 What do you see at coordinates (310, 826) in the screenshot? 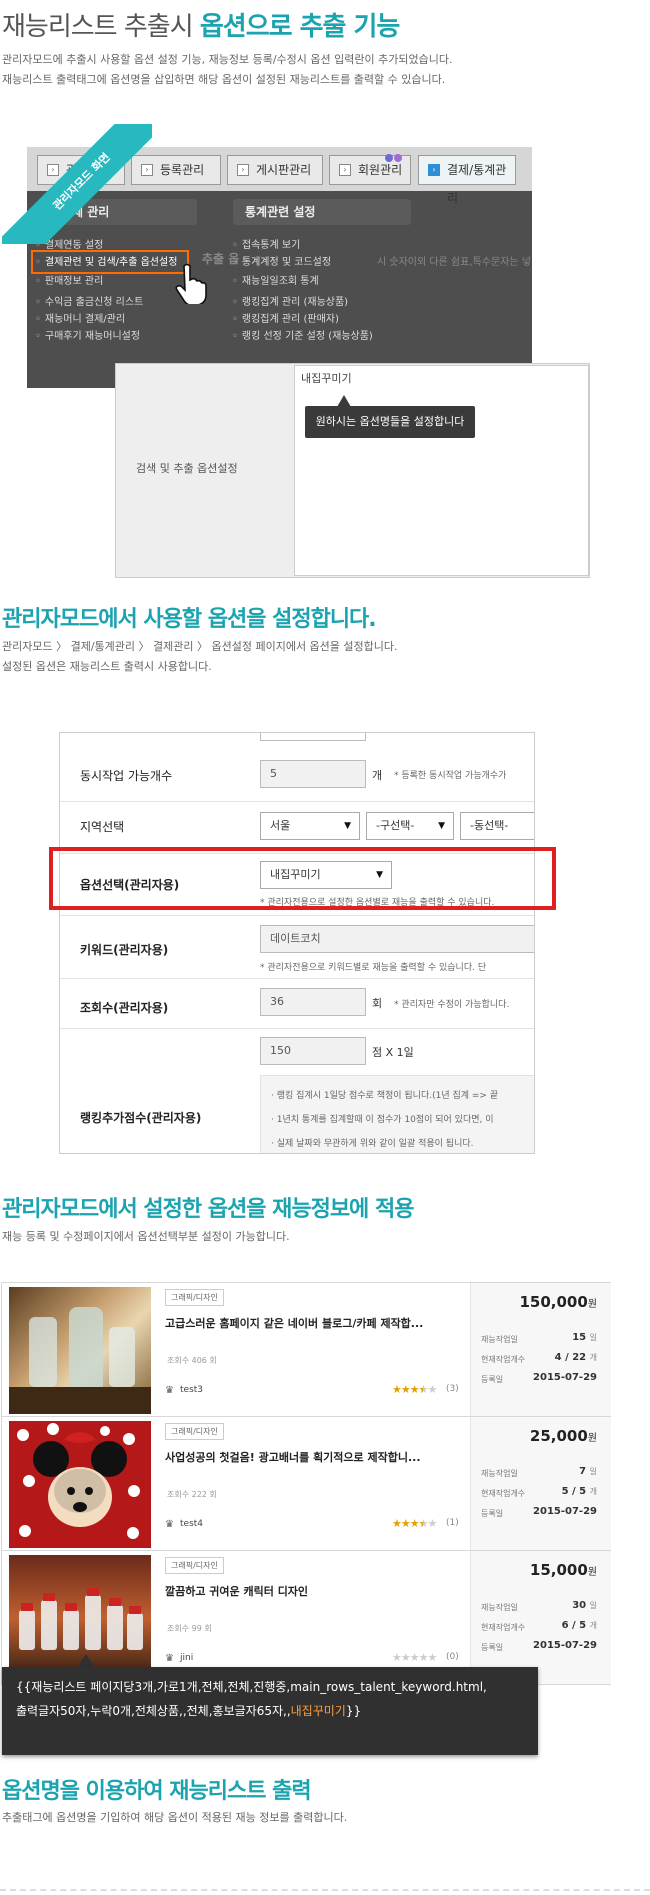
I see `region-select: 서울 ▼` at bounding box center [310, 826].